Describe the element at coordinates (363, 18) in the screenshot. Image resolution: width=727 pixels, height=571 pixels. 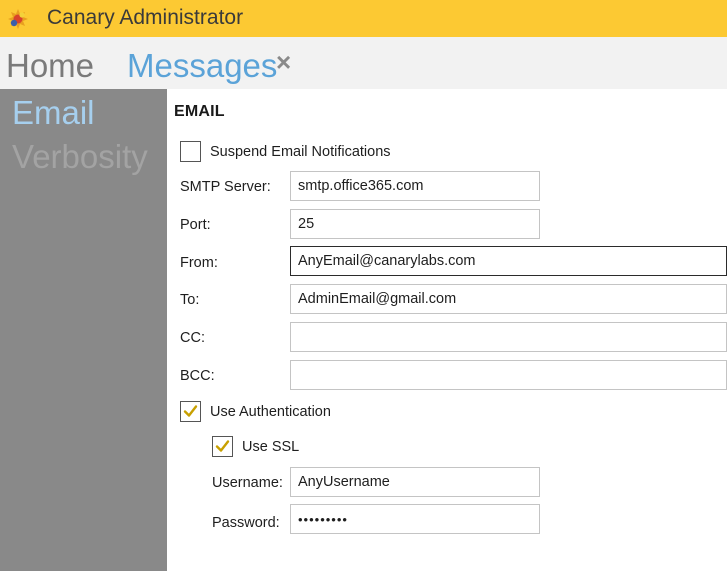
I see `title-bar: Canary Administrator` at that location.